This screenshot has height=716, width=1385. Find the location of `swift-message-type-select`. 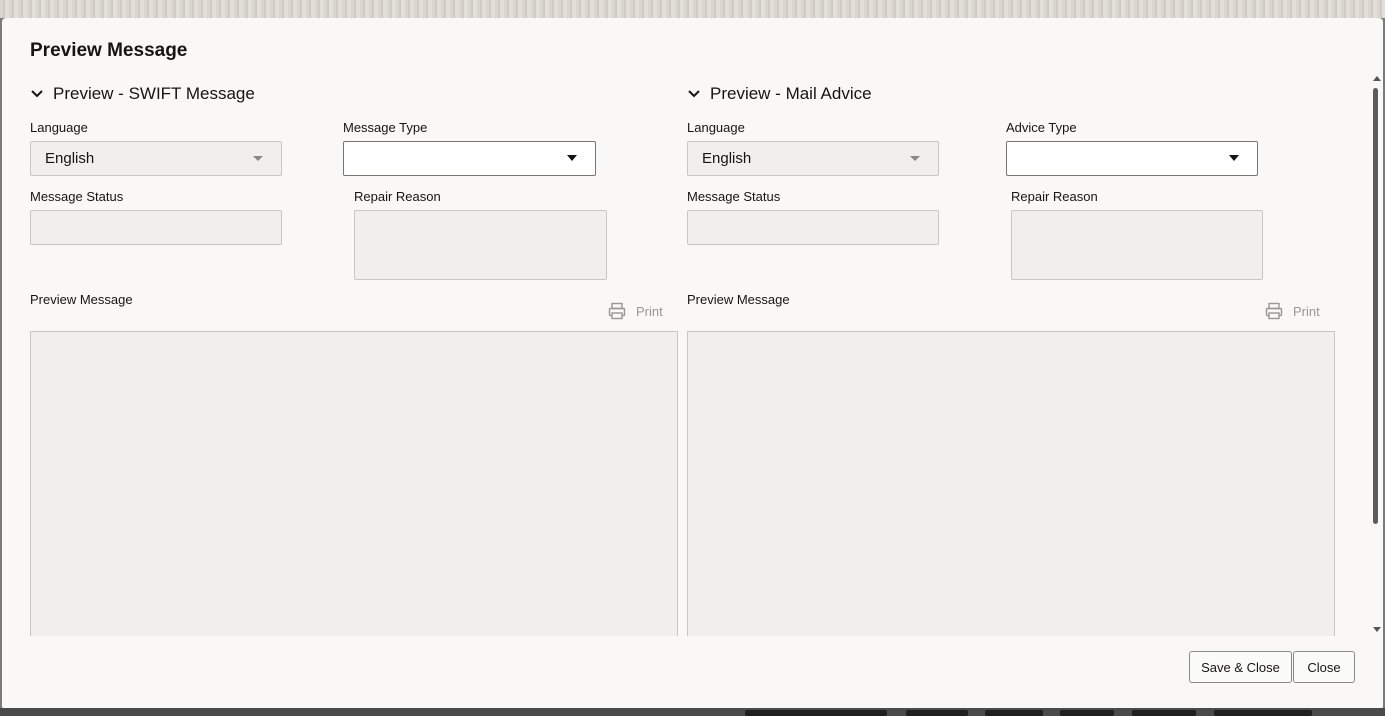

swift-message-type-select is located at coordinates (469, 158).